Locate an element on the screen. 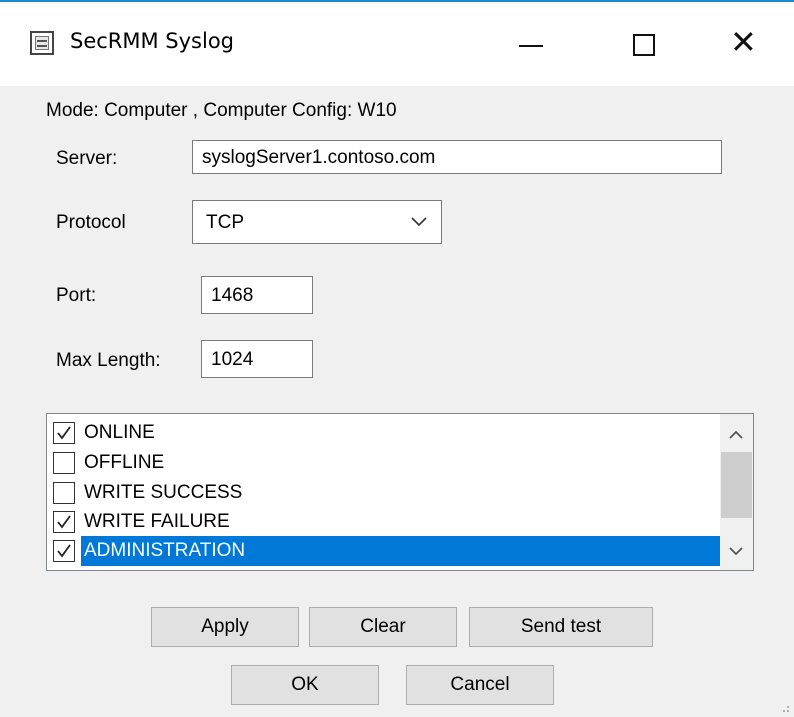 The width and height of the screenshot is (794, 717). checkbox-online is located at coordinates (64, 433).